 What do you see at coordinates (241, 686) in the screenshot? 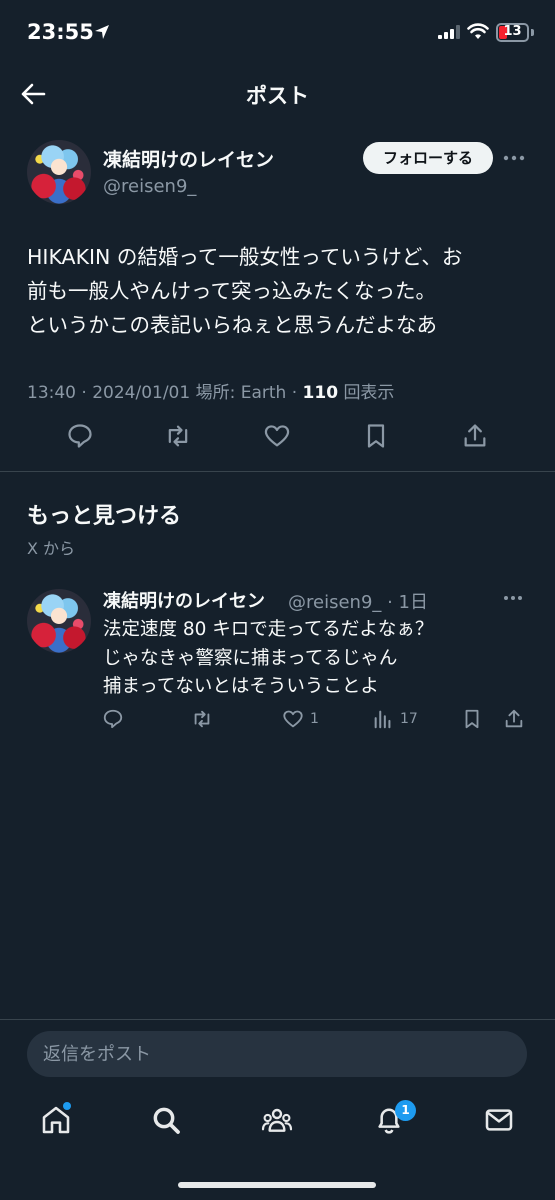
I see `rec-text-line: 捕まってないとはそういうことよ` at bounding box center [241, 686].